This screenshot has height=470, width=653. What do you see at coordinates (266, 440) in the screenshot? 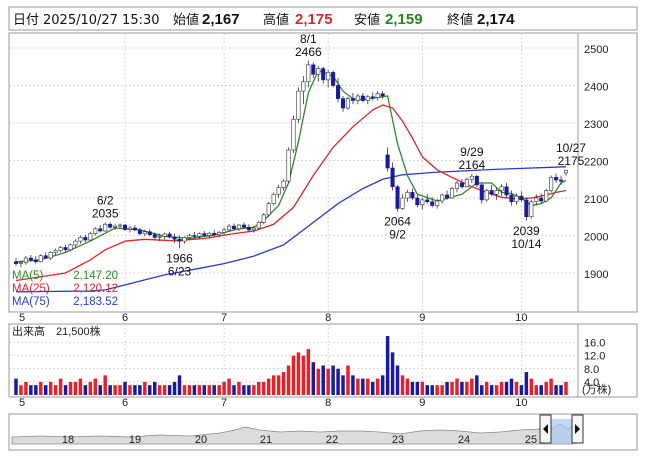
I see `navigator-year-label: 21` at bounding box center [266, 440].